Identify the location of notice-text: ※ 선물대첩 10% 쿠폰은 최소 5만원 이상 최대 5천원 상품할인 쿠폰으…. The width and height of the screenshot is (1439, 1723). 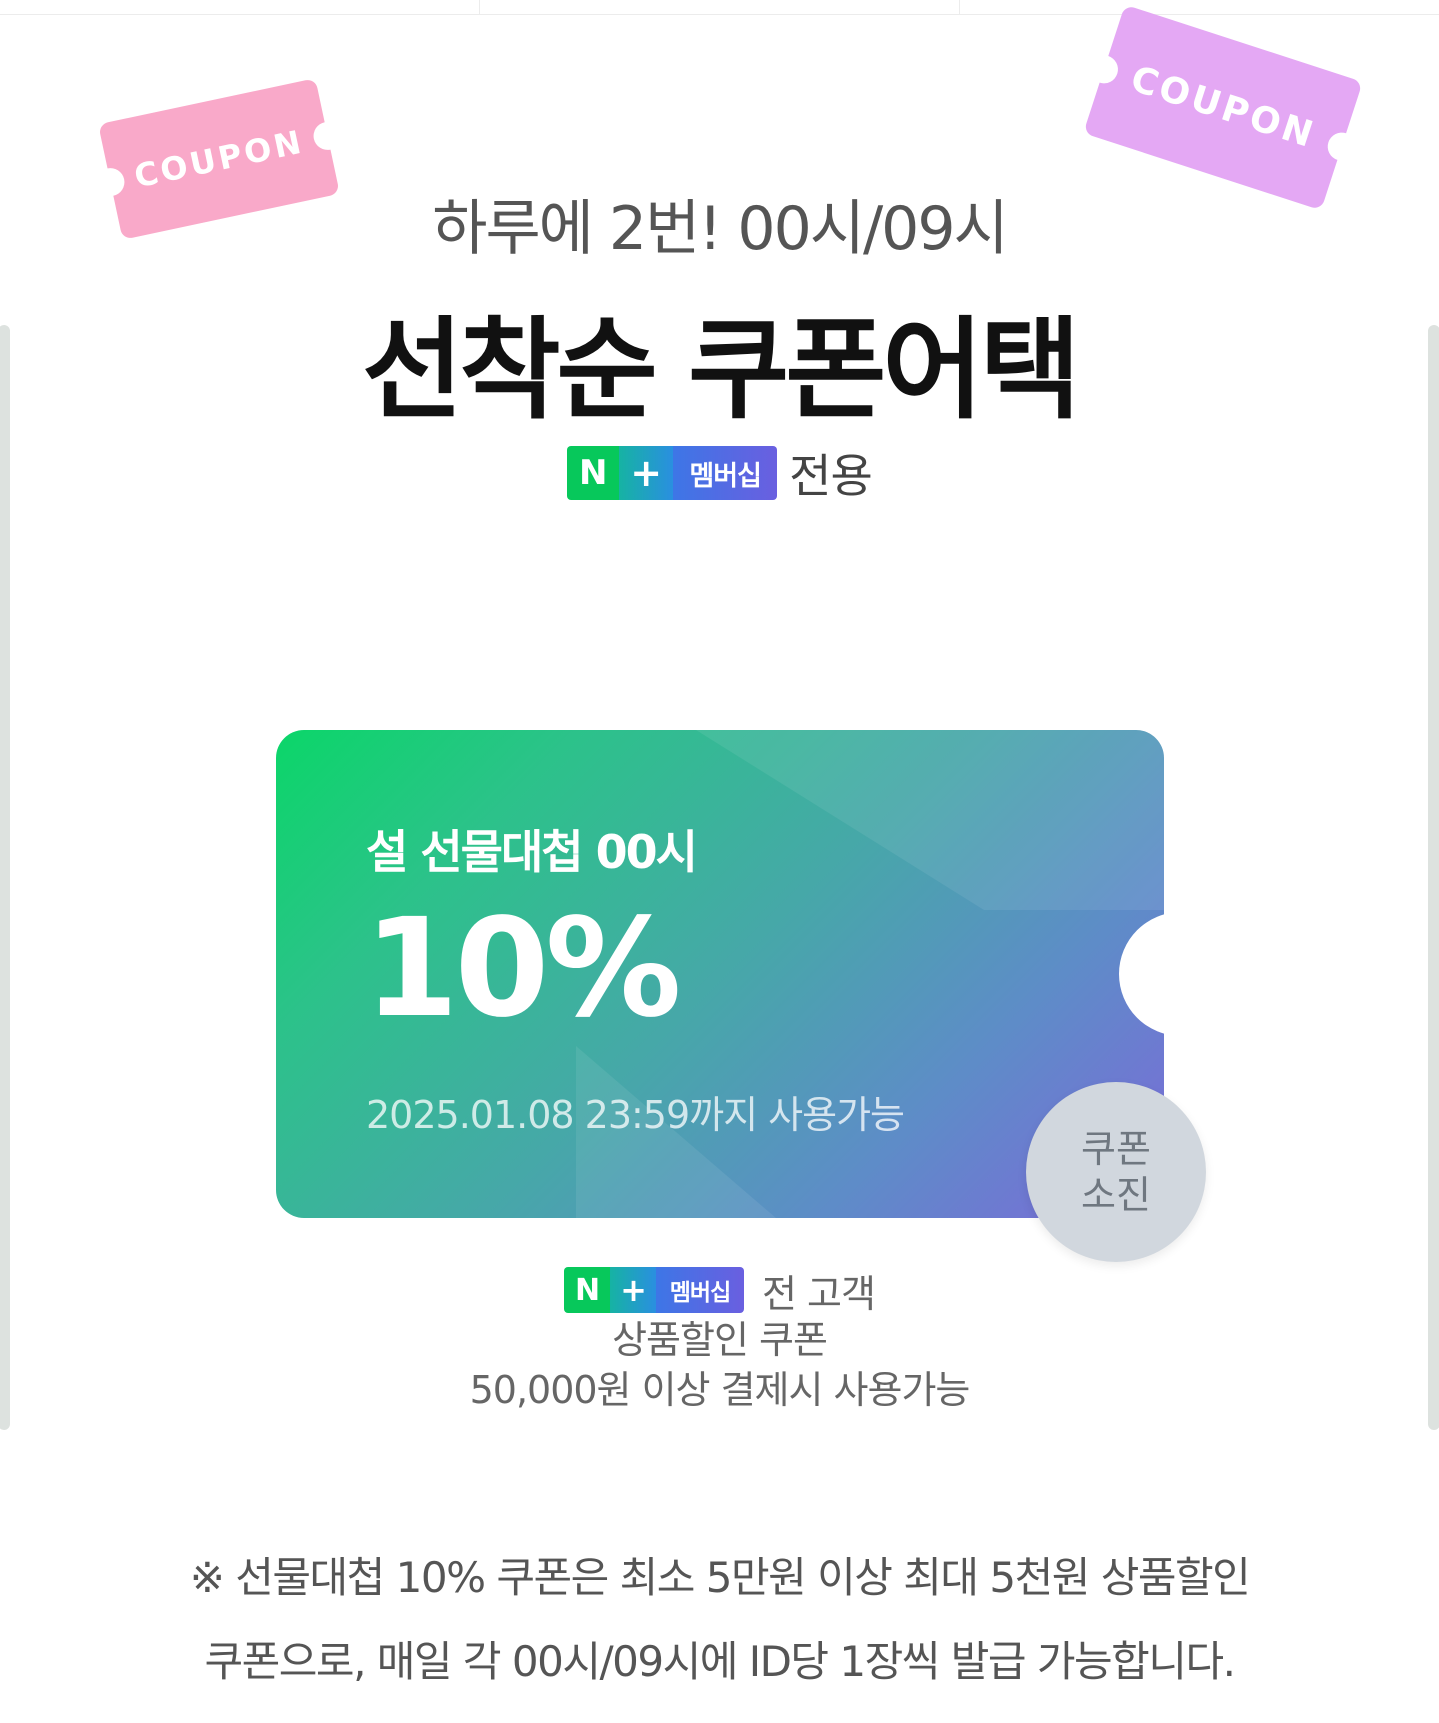
(719, 1620).